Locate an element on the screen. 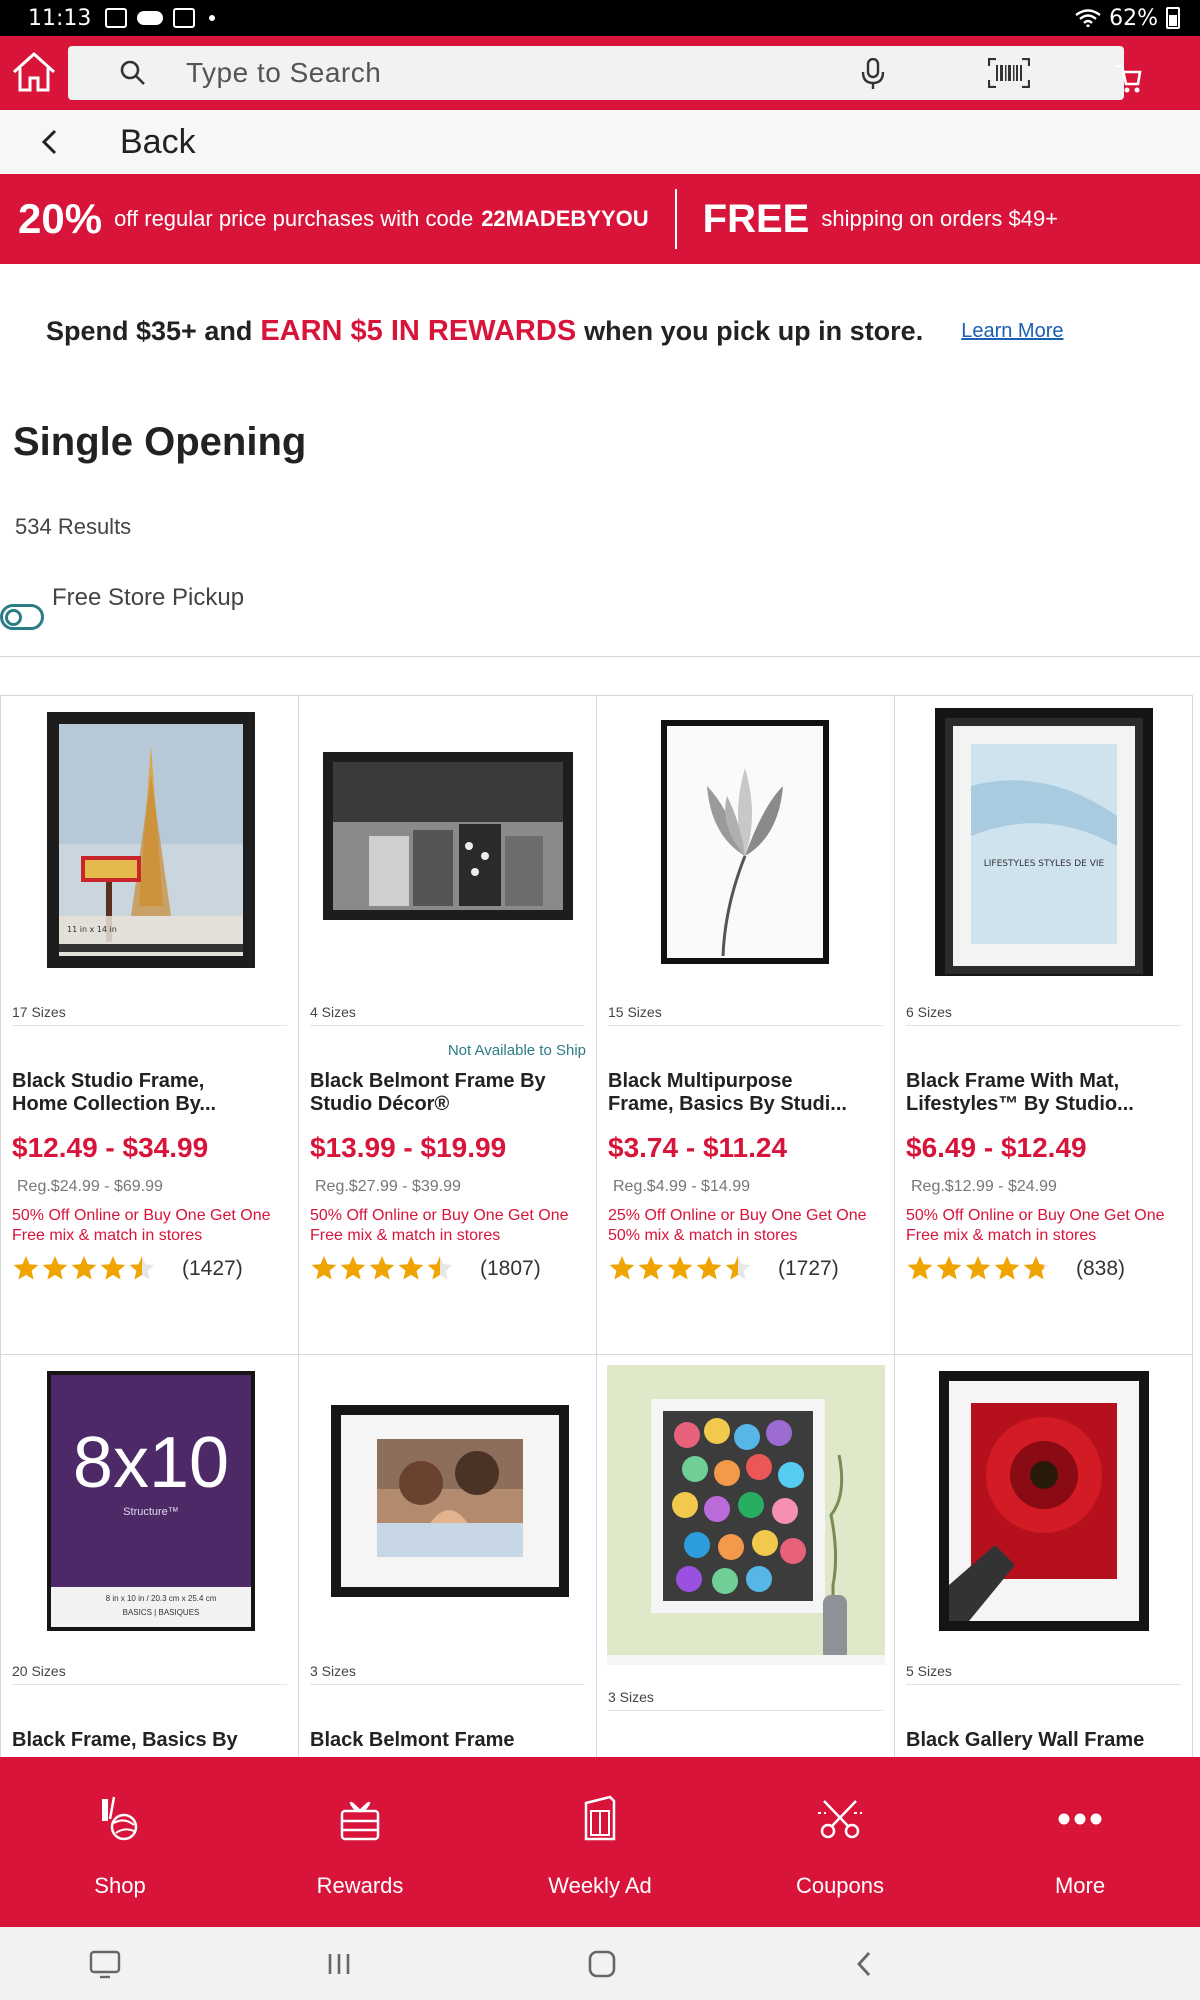 The image size is (1200, 2000). product-sizes: 6 Sizes is located at coordinates (929, 1012).